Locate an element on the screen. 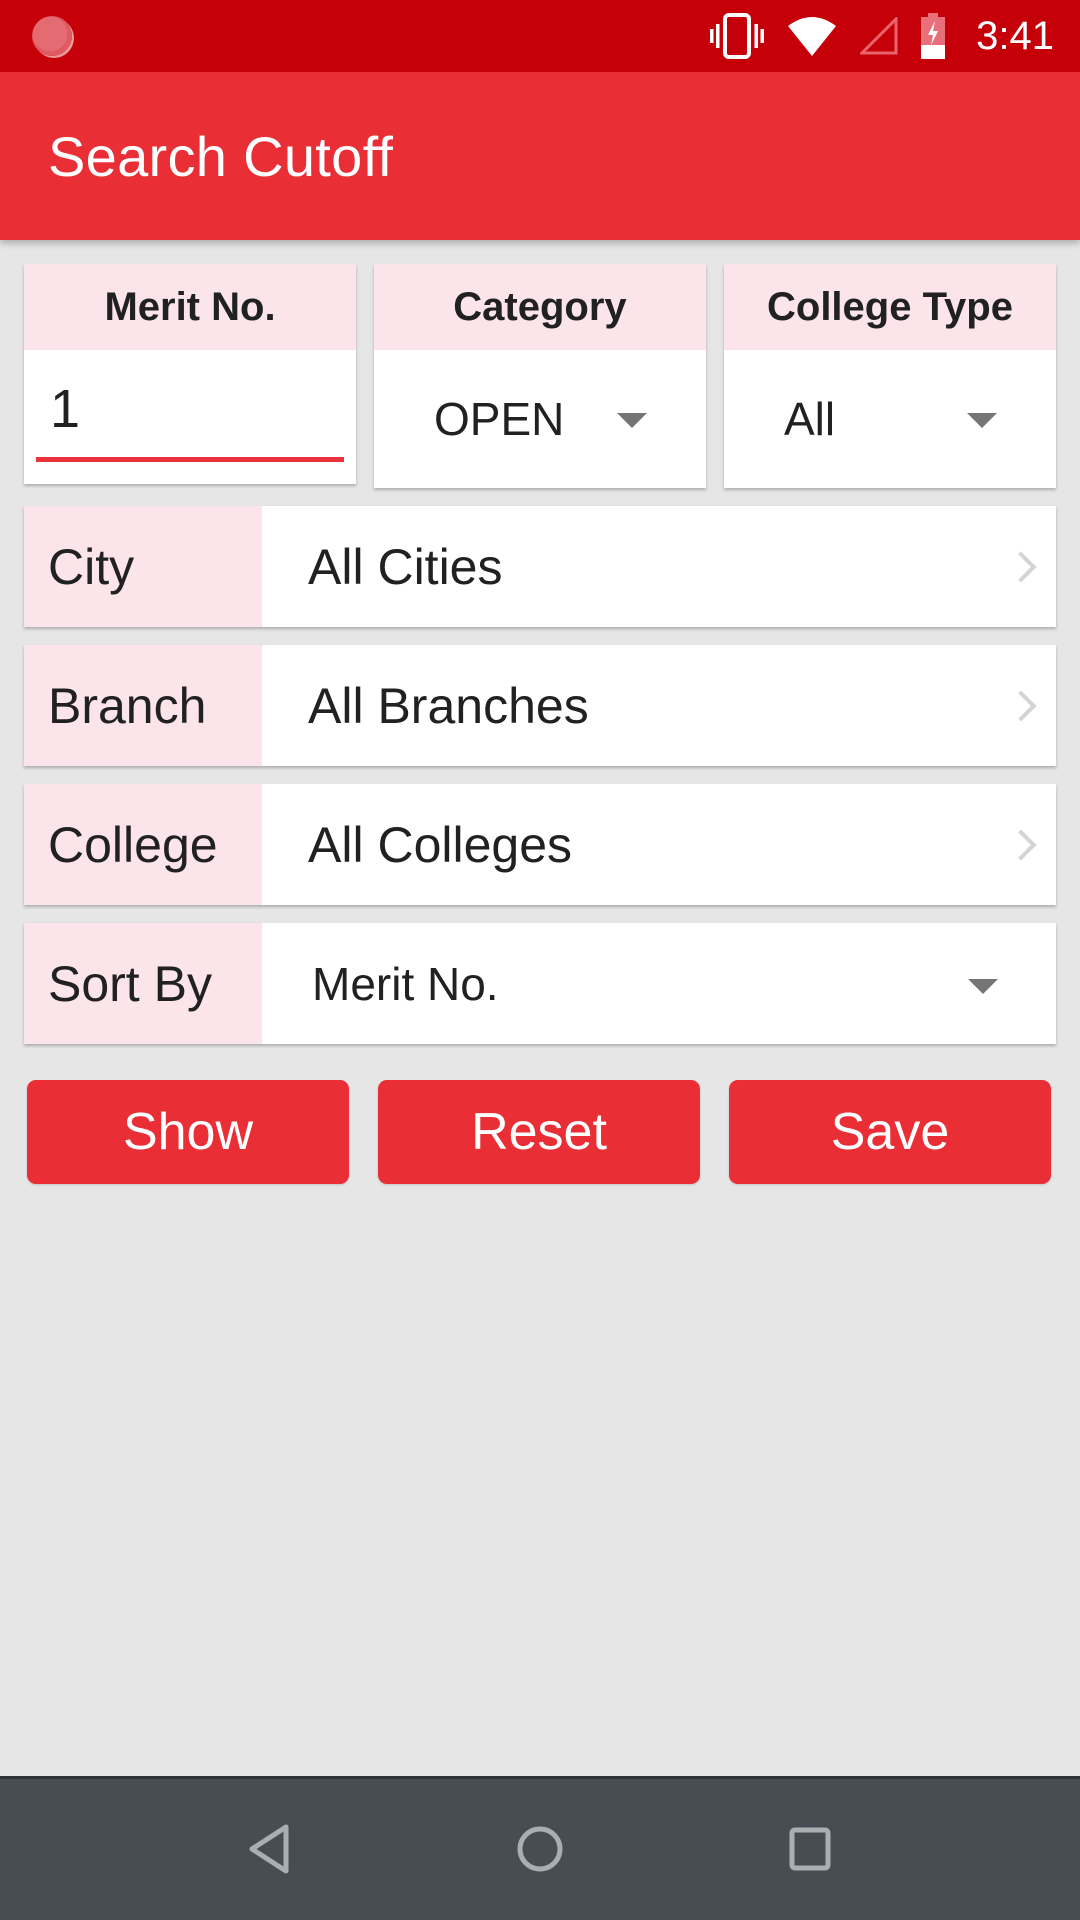  category-label: Category is located at coordinates (540, 307).